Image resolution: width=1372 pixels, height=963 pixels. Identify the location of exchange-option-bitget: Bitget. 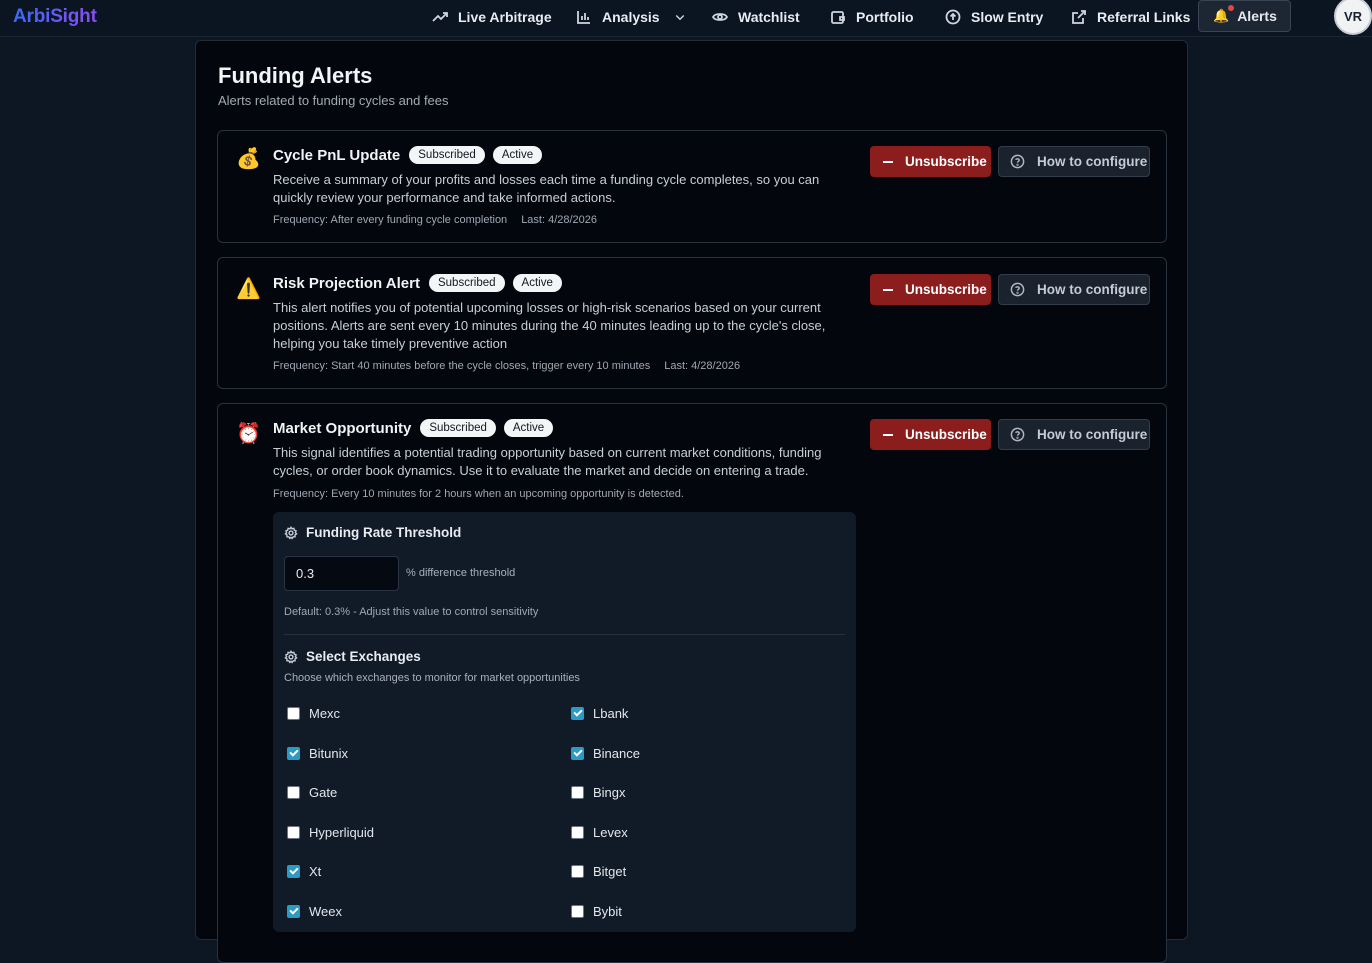
(598, 871).